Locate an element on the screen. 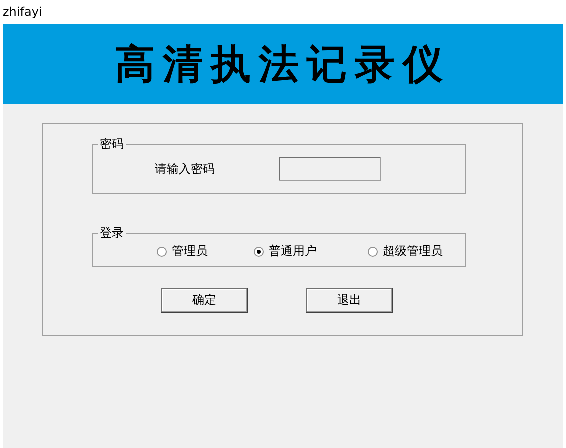  group-legend: 登录 is located at coordinates (112, 233).